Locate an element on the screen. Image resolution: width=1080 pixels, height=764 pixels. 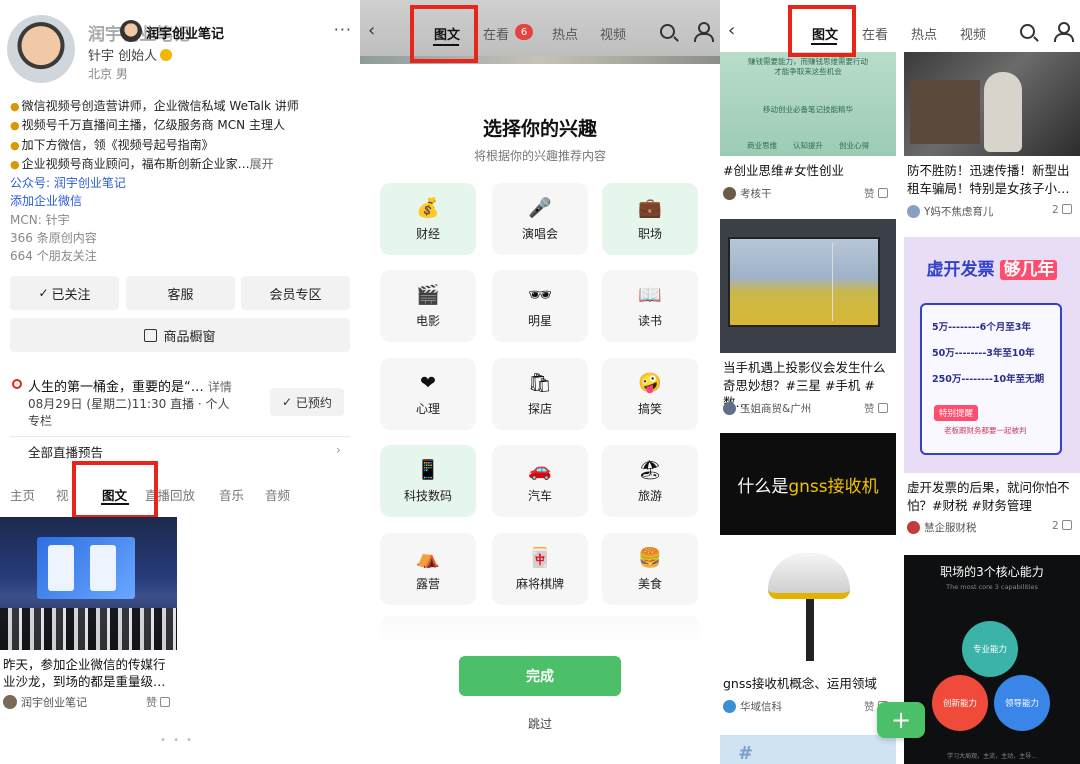
highlight-box is located at coordinates (822, 31).